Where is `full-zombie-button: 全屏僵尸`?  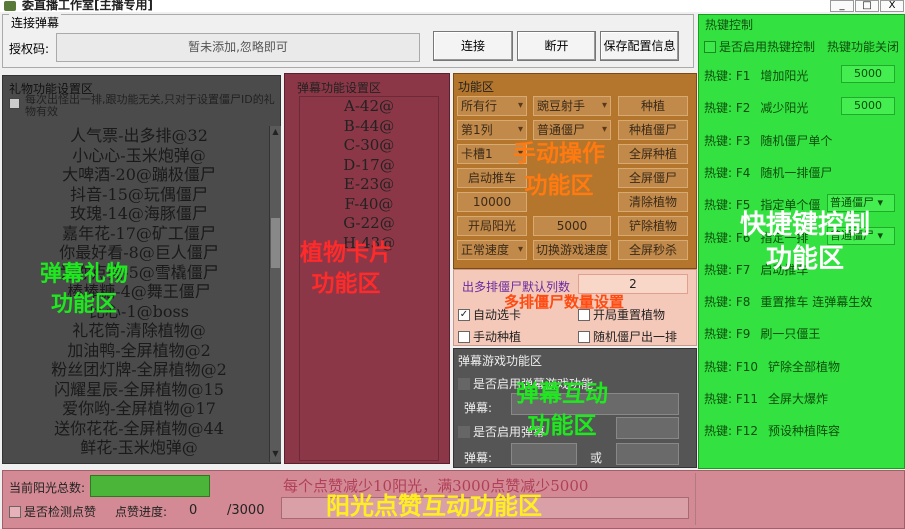 full-zombie-button: 全屏僵尸 is located at coordinates (653, 178).